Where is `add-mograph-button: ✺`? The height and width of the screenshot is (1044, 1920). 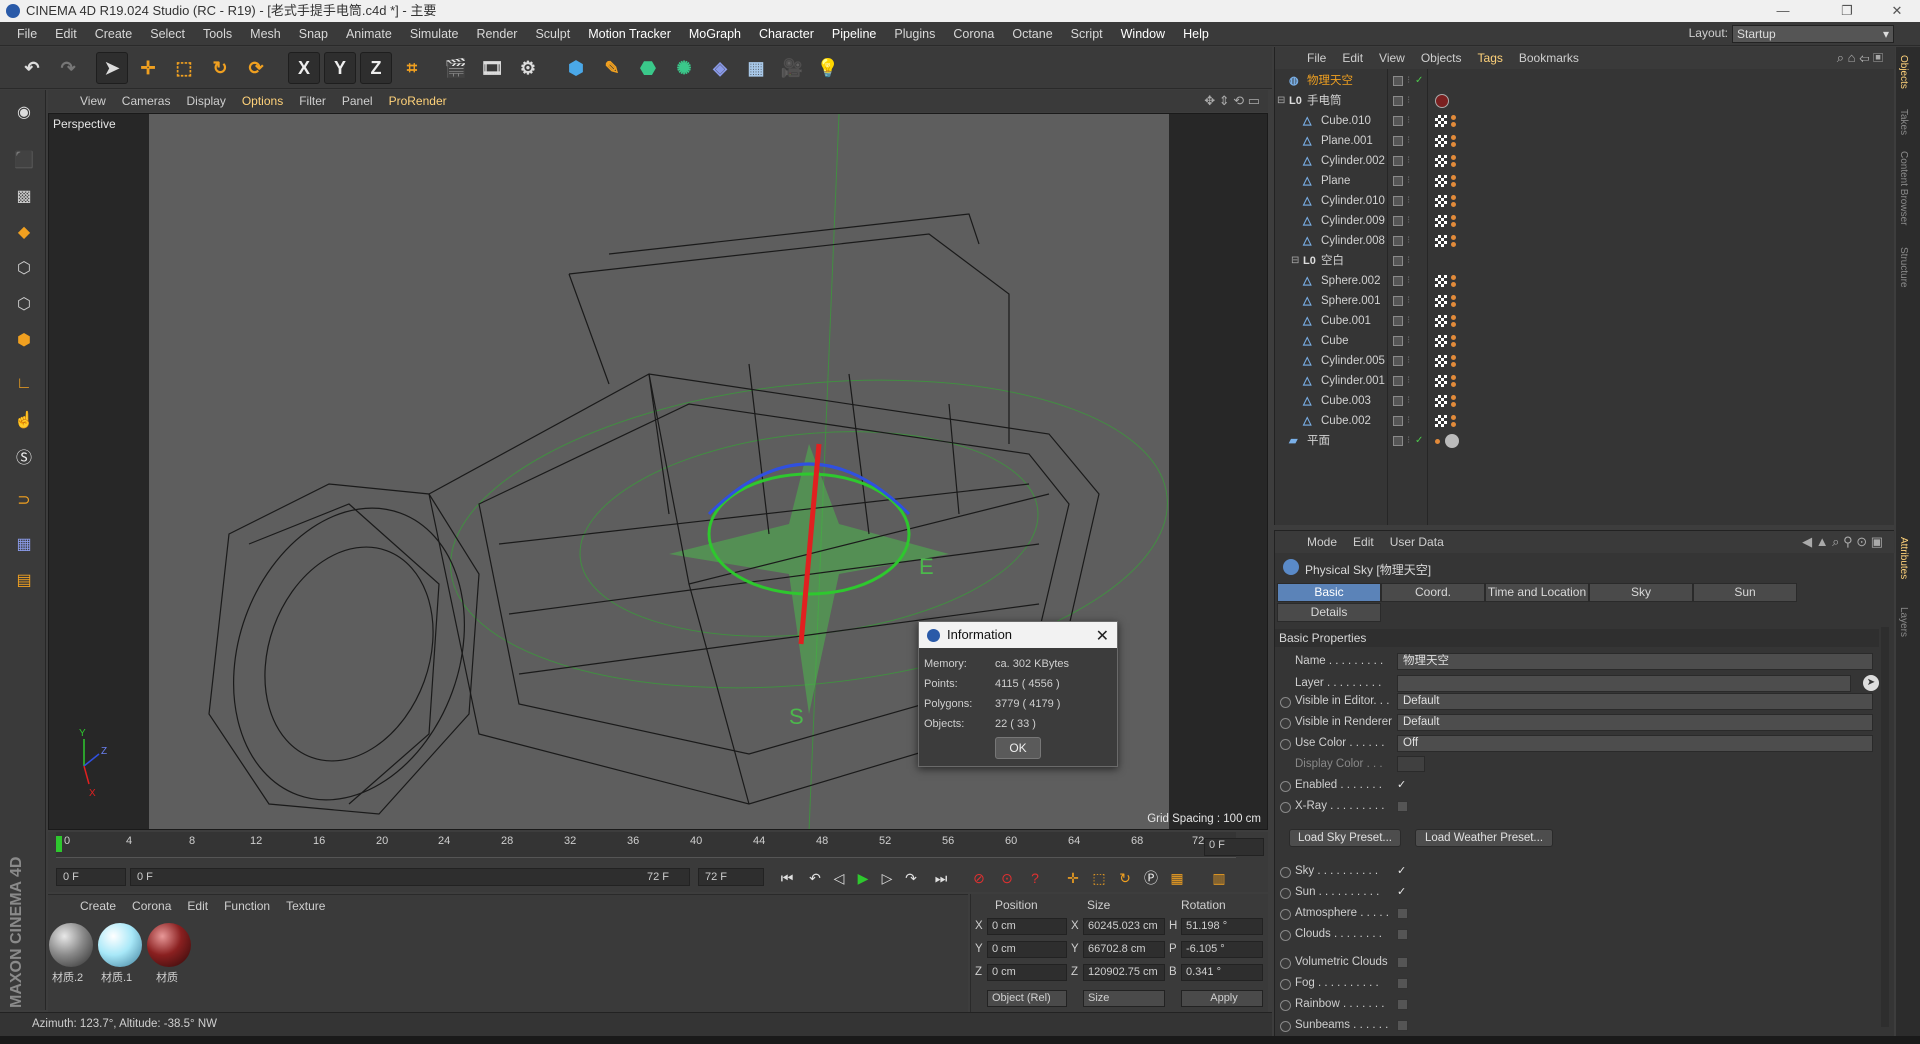
add-mograph-button: ✺ is located at coordinates (684, 68).